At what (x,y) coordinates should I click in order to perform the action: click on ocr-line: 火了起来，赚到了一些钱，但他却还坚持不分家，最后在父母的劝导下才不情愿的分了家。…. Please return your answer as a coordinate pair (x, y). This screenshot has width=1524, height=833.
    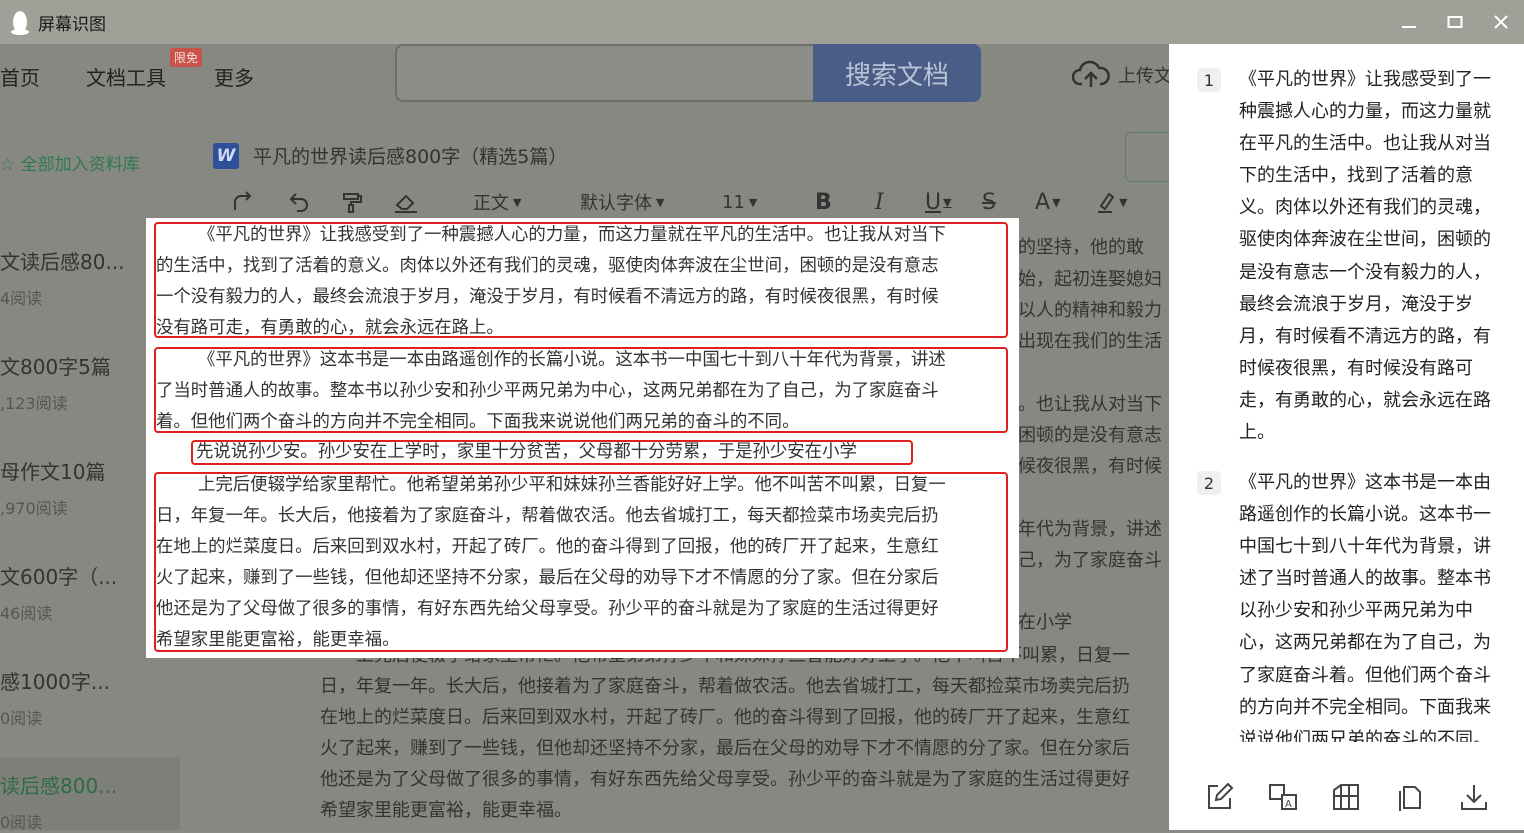
    Looking at the image, I should click on (547, 578).